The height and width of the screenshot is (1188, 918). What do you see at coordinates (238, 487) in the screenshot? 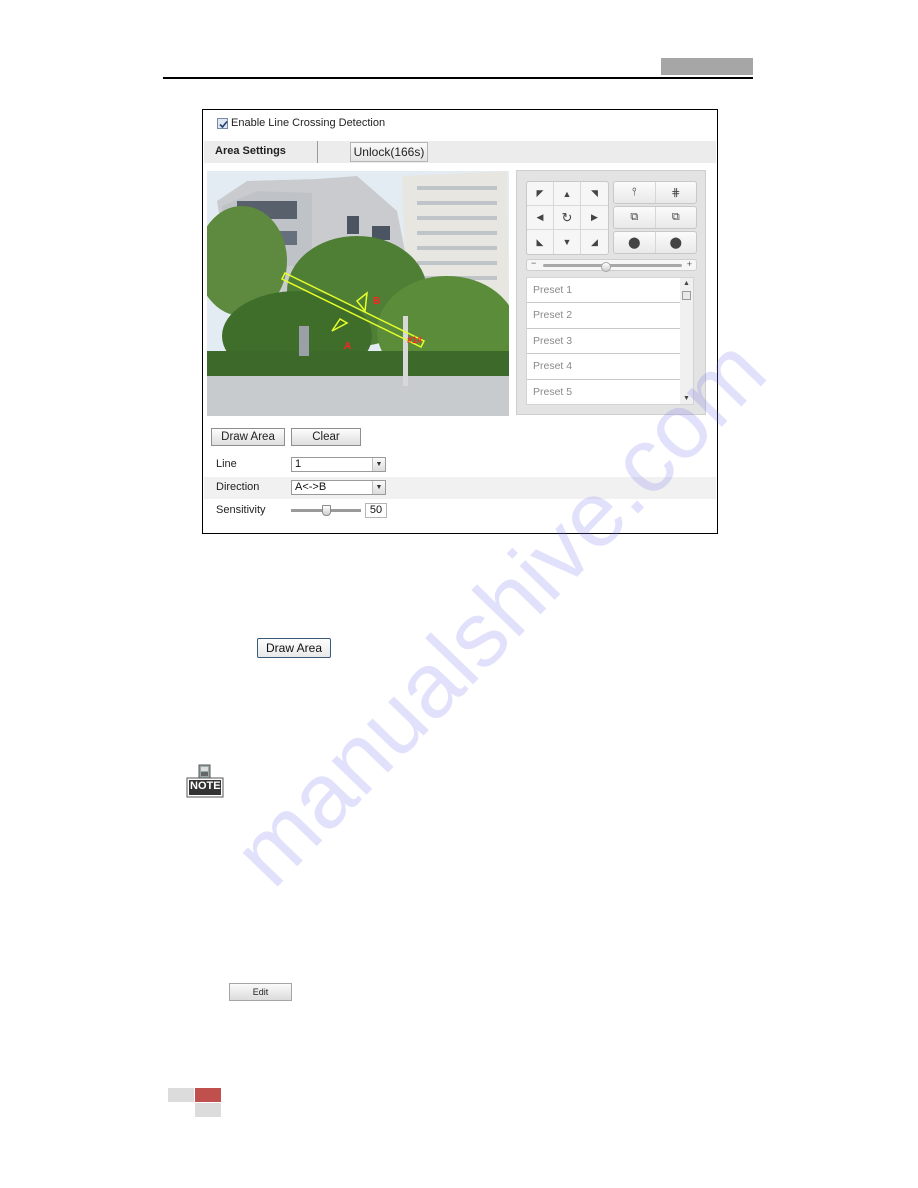
I see `direction-label: Direction` at bounding box center [238, 487].